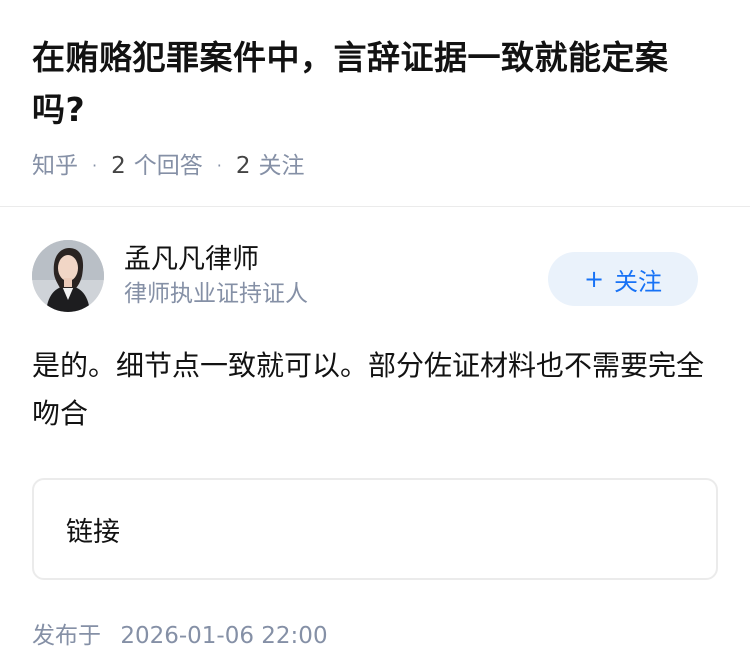  I want to click on link-card: 链接, so click(375, 529).